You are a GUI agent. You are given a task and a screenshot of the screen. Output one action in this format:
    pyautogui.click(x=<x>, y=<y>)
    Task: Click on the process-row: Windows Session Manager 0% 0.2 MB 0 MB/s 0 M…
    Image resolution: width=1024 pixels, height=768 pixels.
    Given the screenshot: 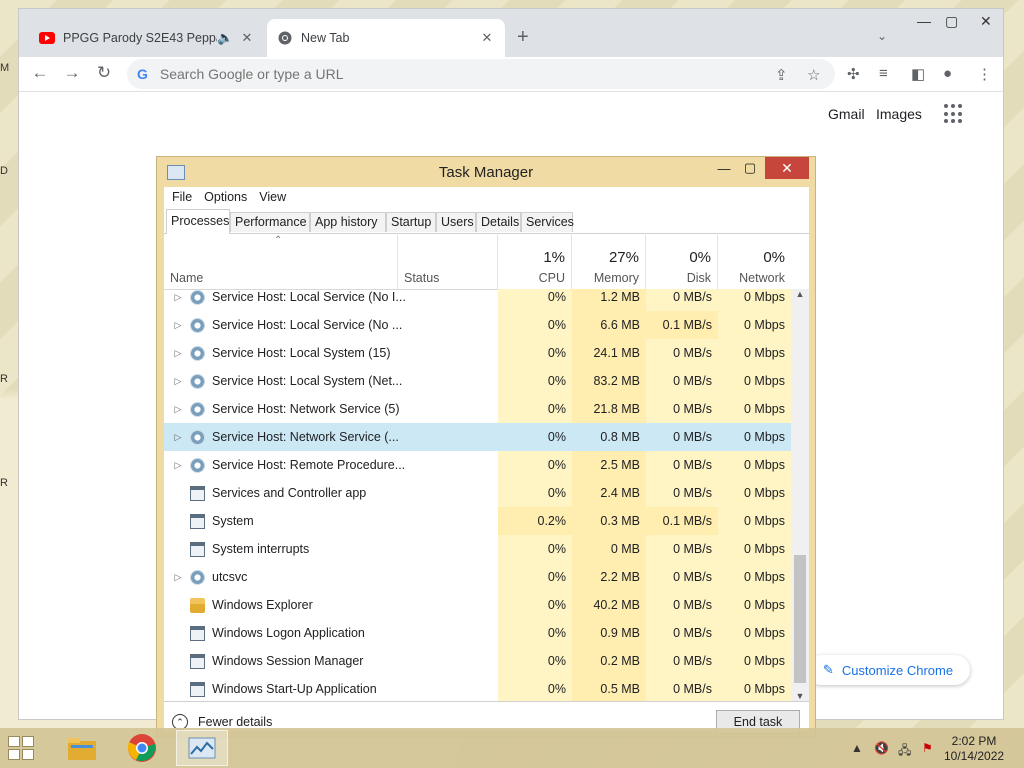 What is the action you would take?
    pyautogui.click(x=477, y=661)
    